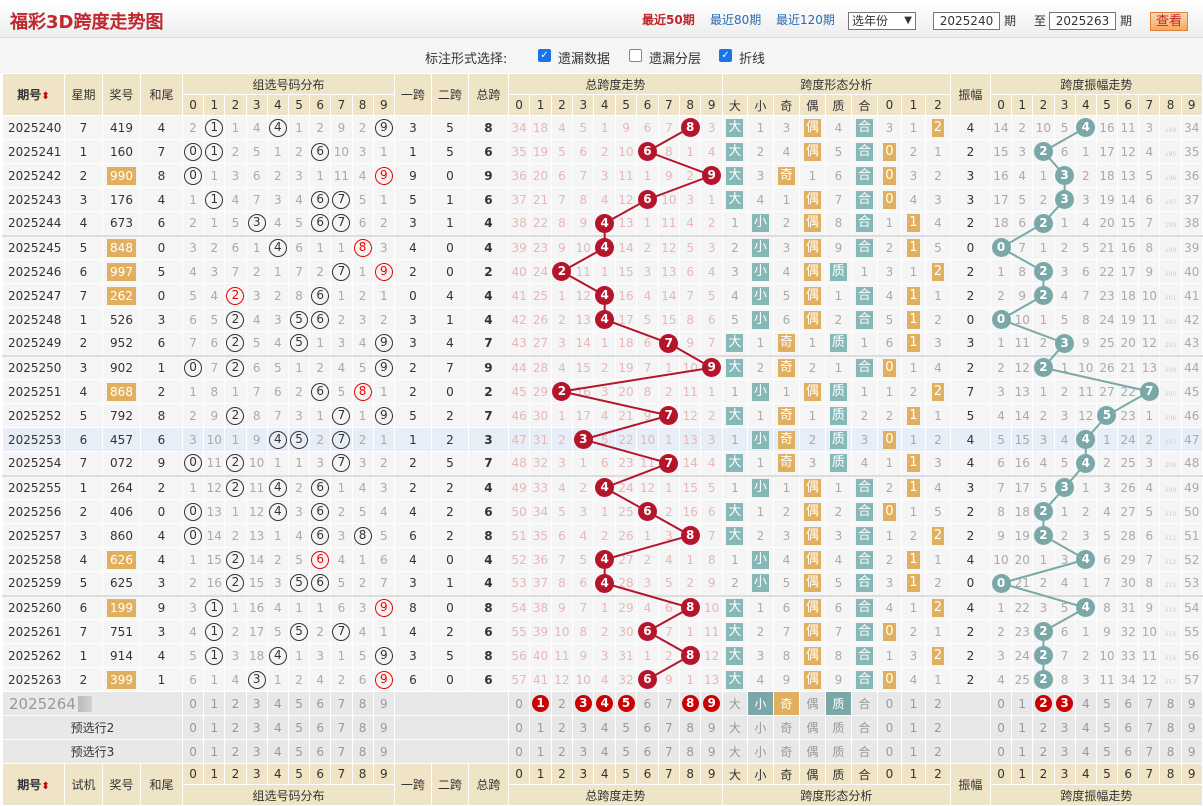 The height and width of the screenshot is (806, 1203). Describe the element at coordinates (725, 55) in the screenshot. I see `polyline-checkbox: ✓` at that location.